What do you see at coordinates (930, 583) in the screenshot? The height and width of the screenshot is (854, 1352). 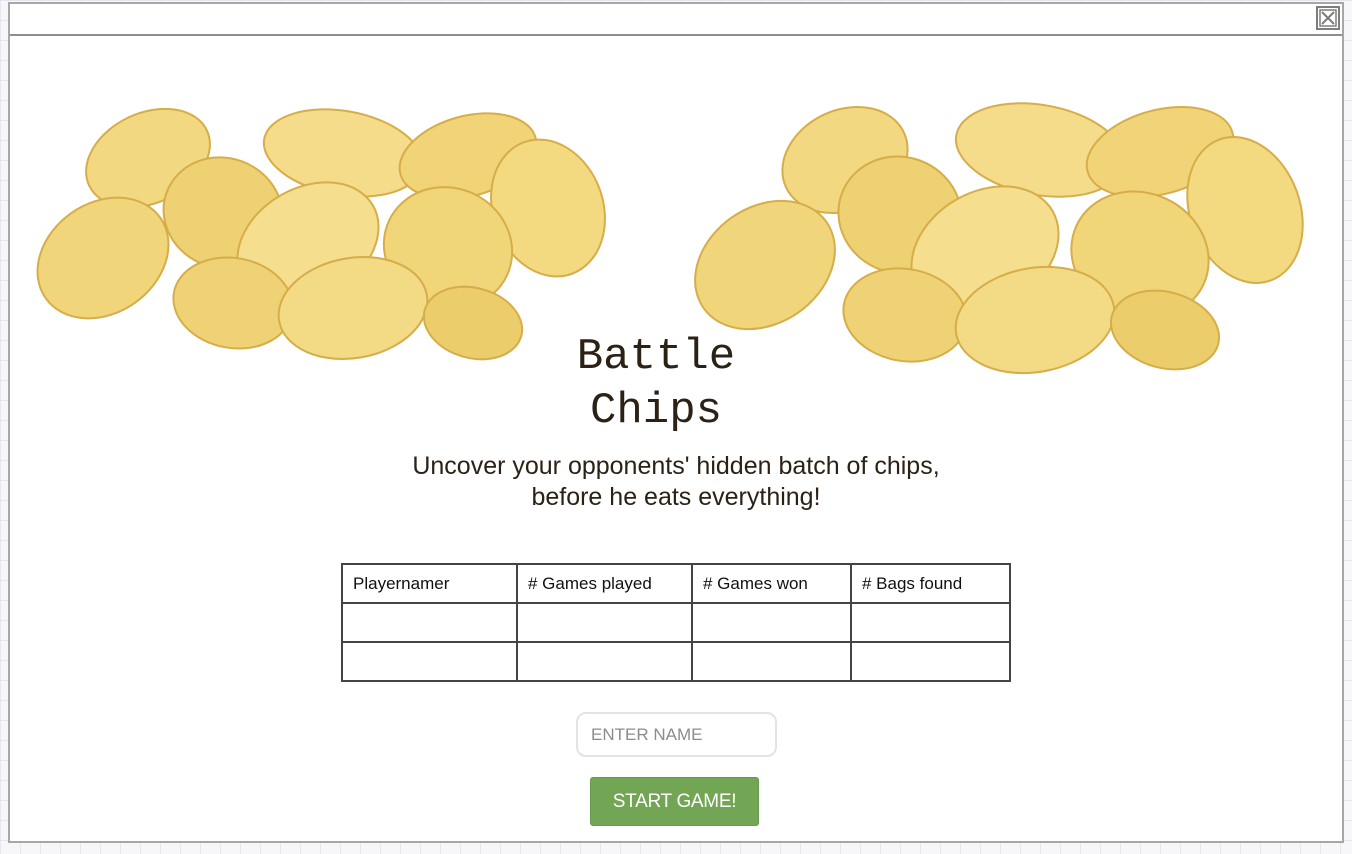 I see `header-bags-found: # Bags found` at bounding box center [930, 583].